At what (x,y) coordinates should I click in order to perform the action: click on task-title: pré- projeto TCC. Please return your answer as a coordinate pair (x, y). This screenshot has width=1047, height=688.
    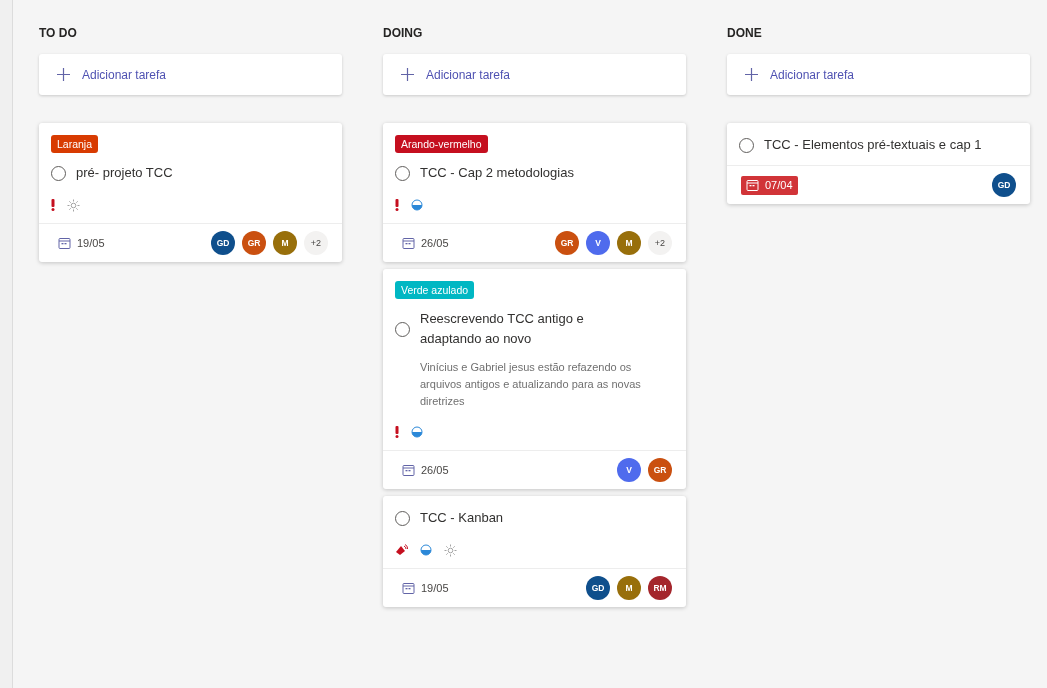
    Looking at the image, I should click on (124, 173).